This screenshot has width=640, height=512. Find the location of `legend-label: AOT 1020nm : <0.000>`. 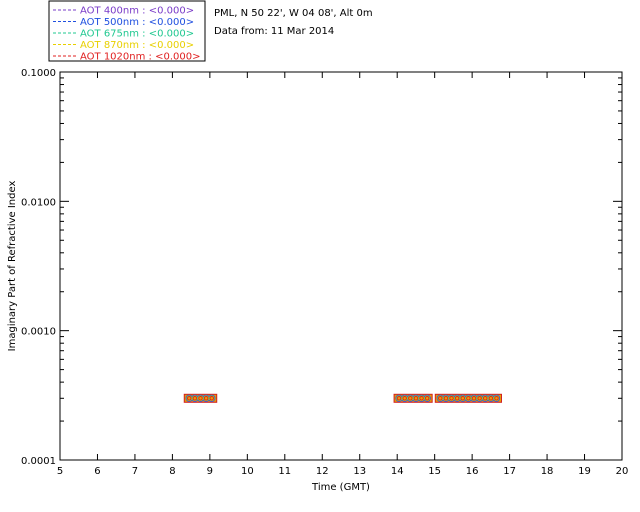

legend-label: AOT 1020nm : <0.000> is located at coordinates (140, 57).